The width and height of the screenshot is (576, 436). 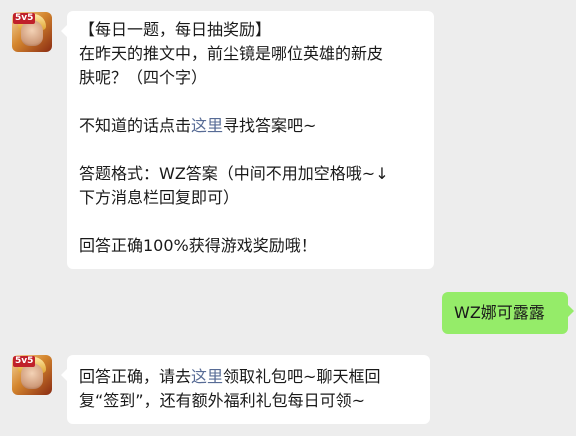 What do you see at coordinates (270, 125) in the screenshot?
I see `hint-text-after: 寻找答案吧~` at bounding box center [270, 125].